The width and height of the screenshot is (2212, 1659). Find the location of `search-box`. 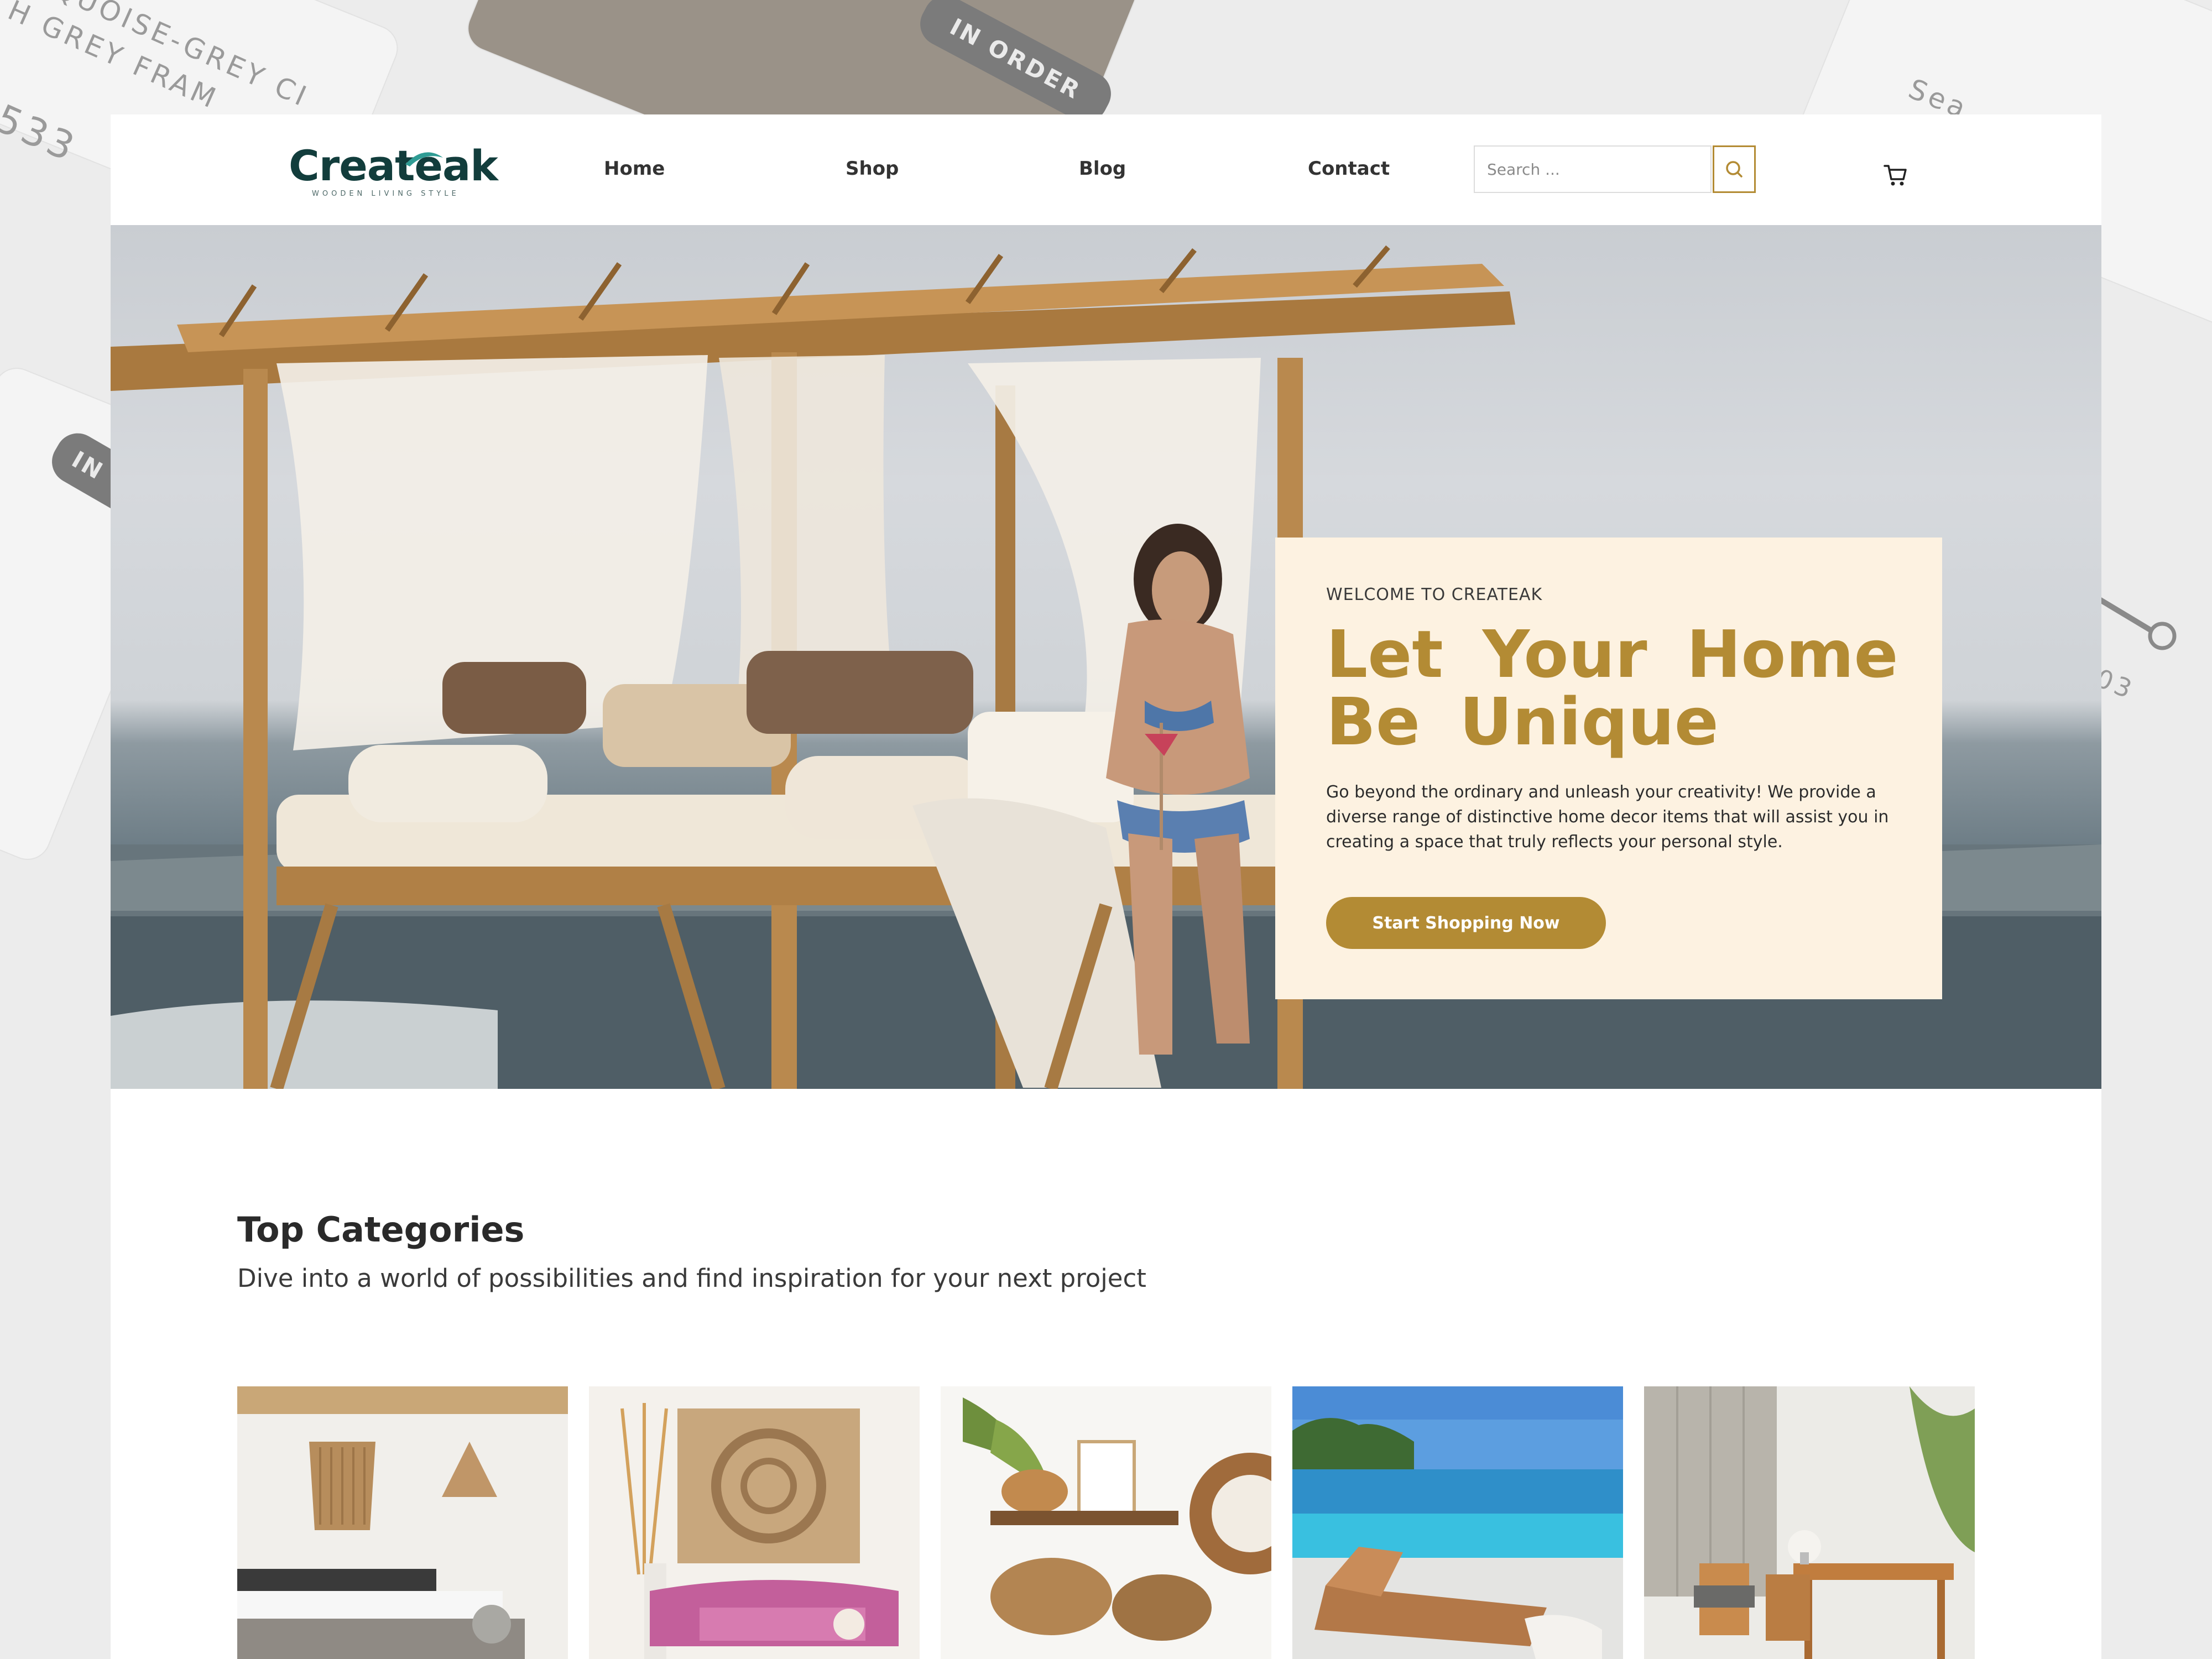

search-box is located at coordinates (1593, 169).